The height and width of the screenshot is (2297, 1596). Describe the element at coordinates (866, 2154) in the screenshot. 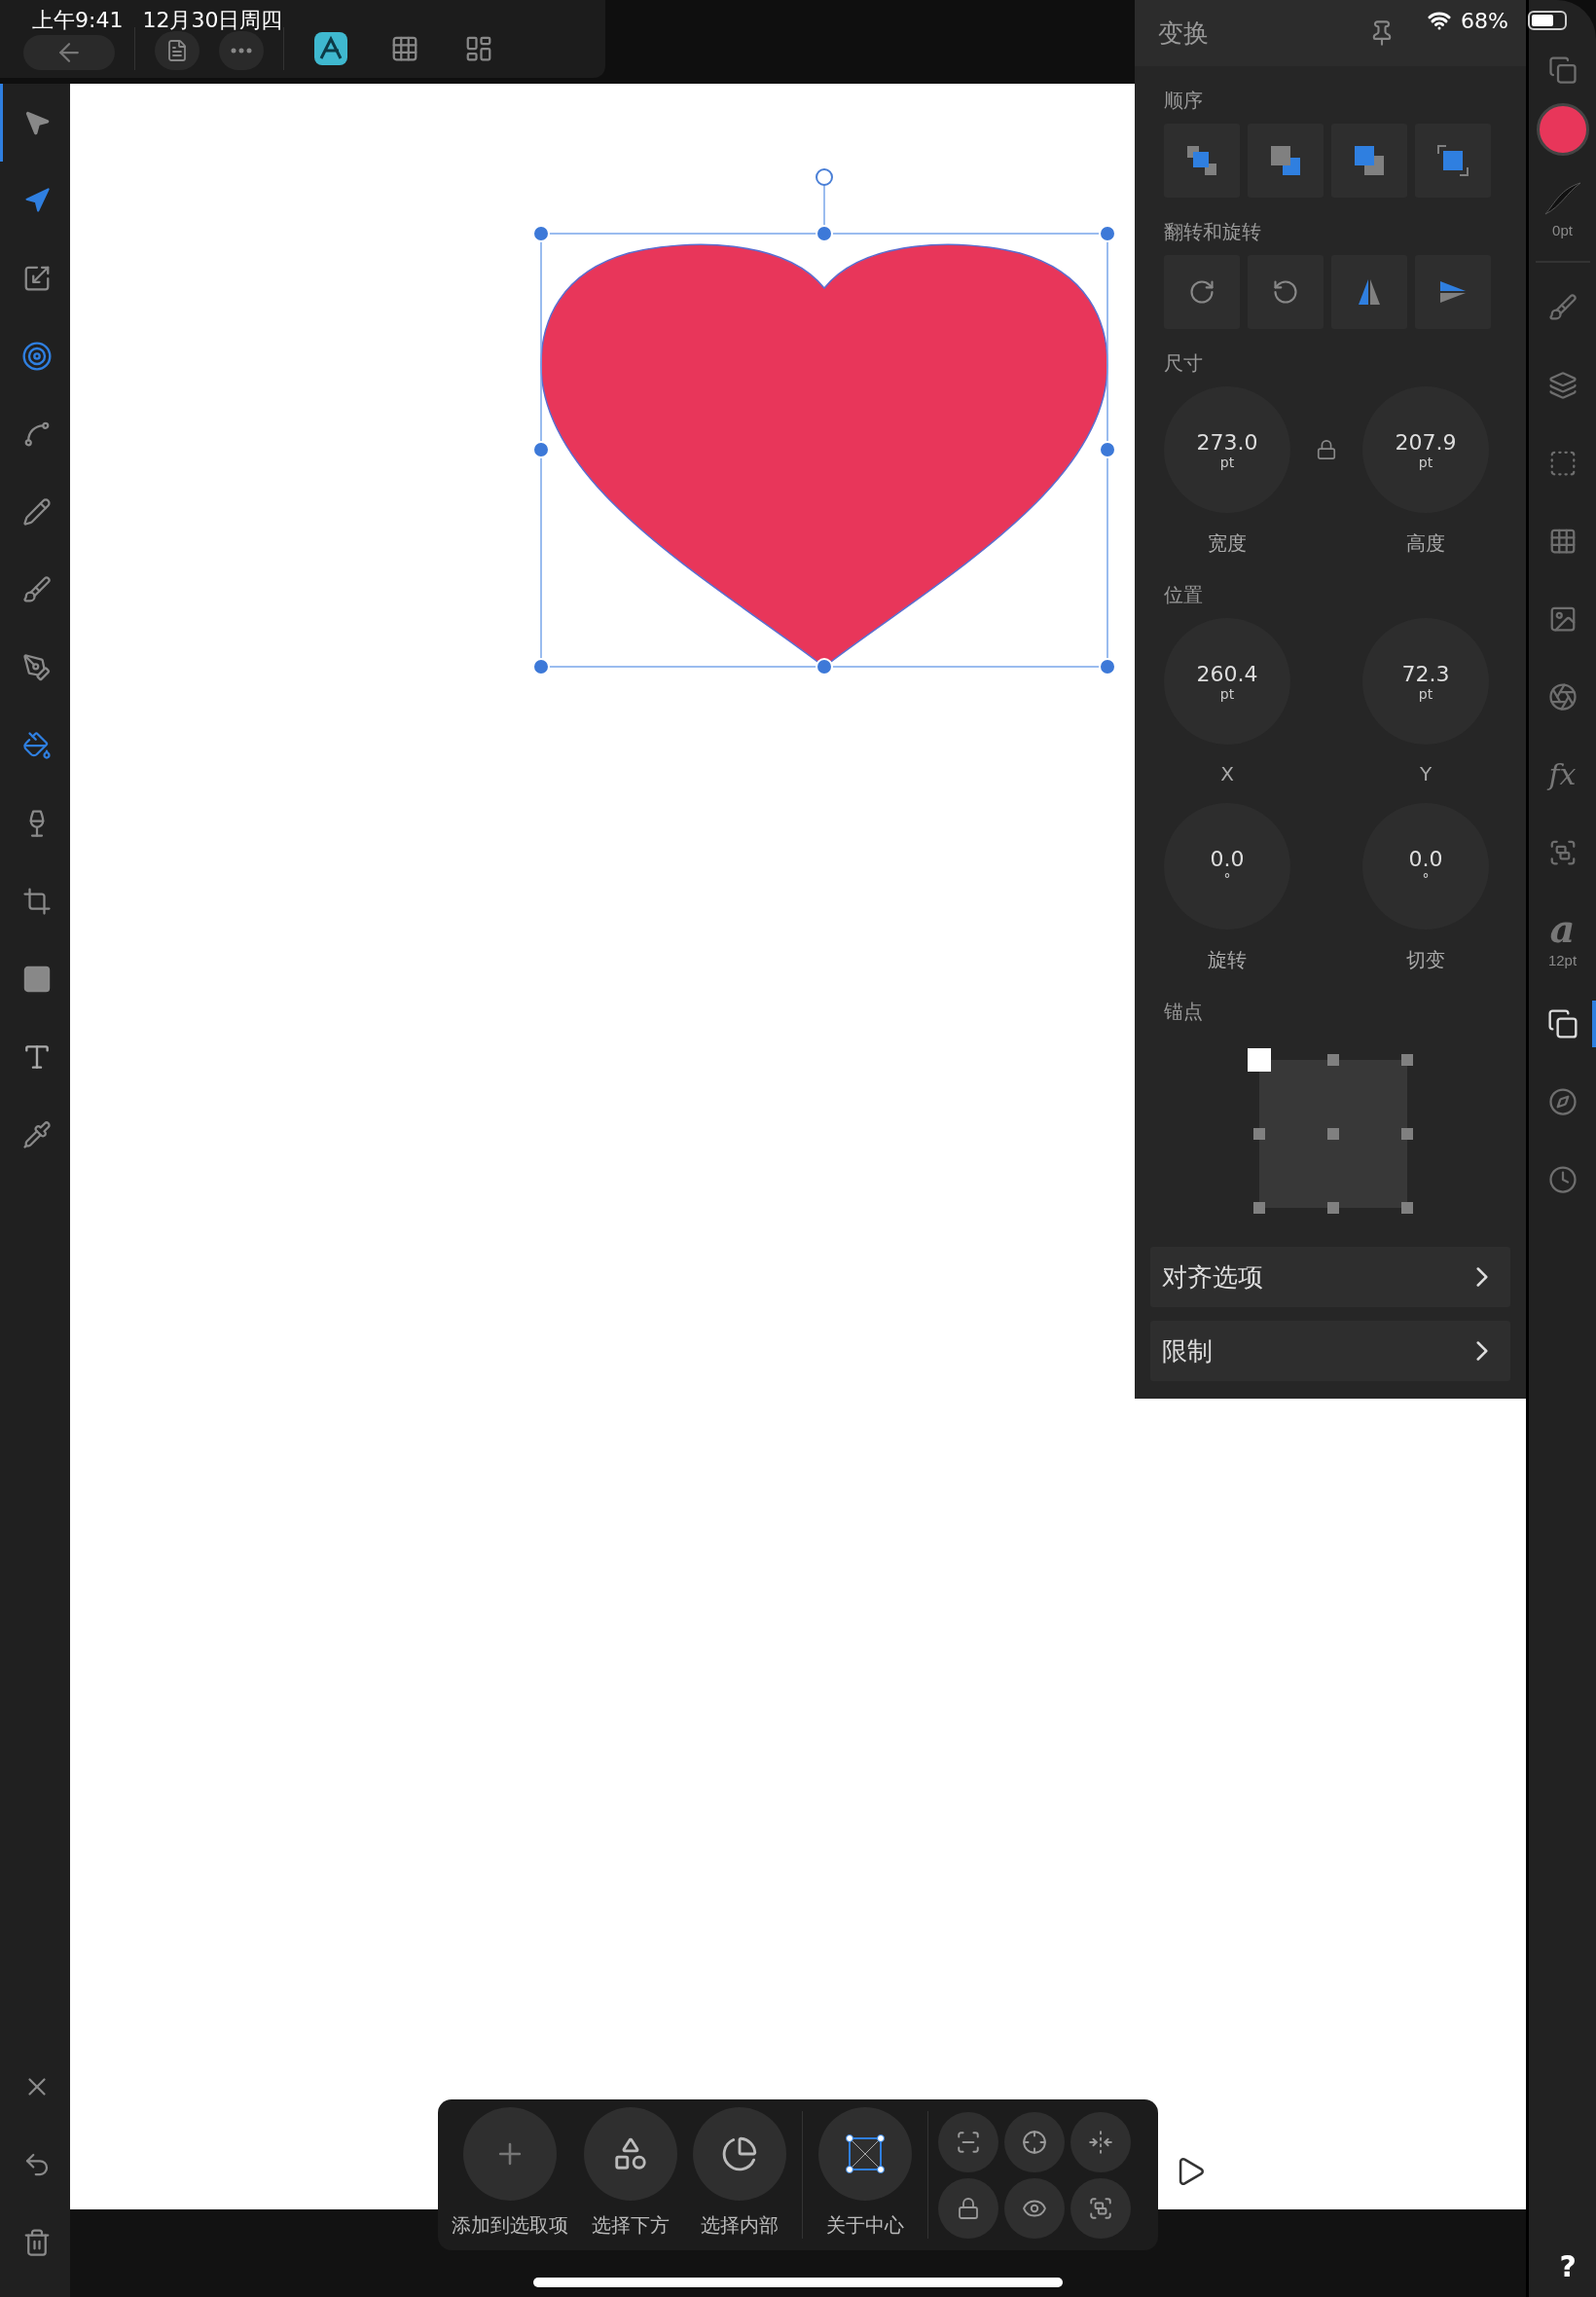

I see `center-box-icon` at that location.